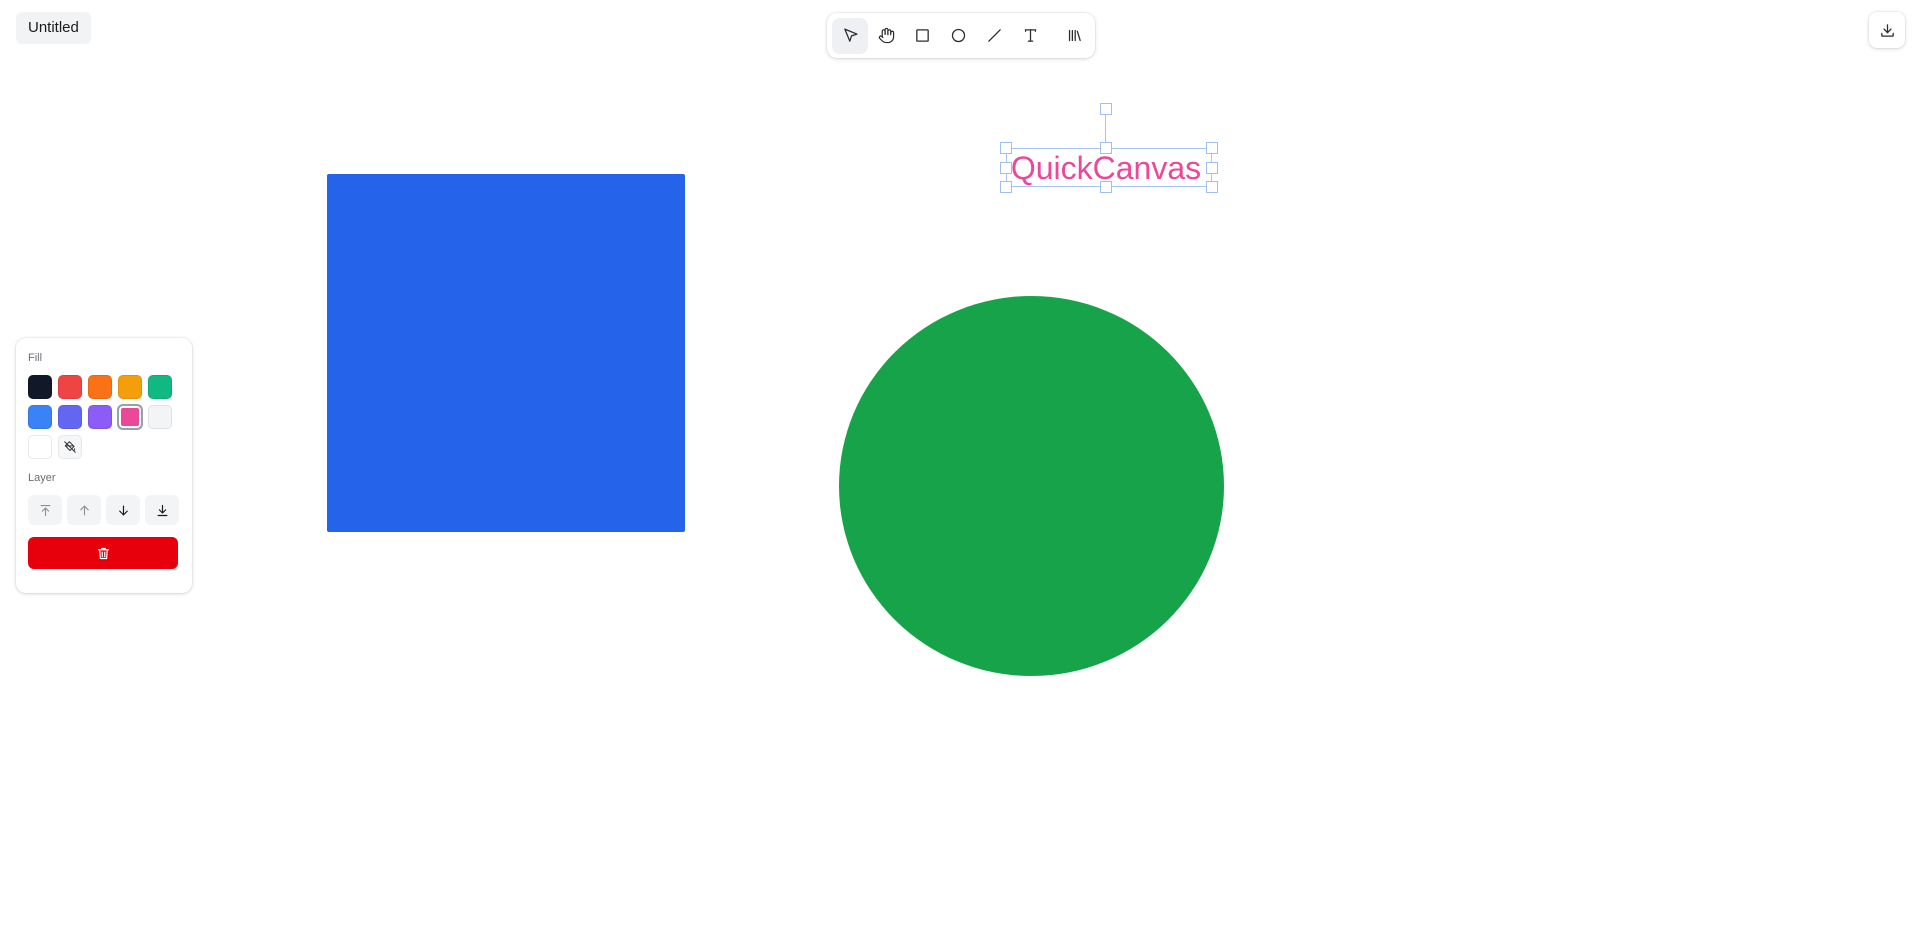  I want to click on library-icon, so click(1074, 35).